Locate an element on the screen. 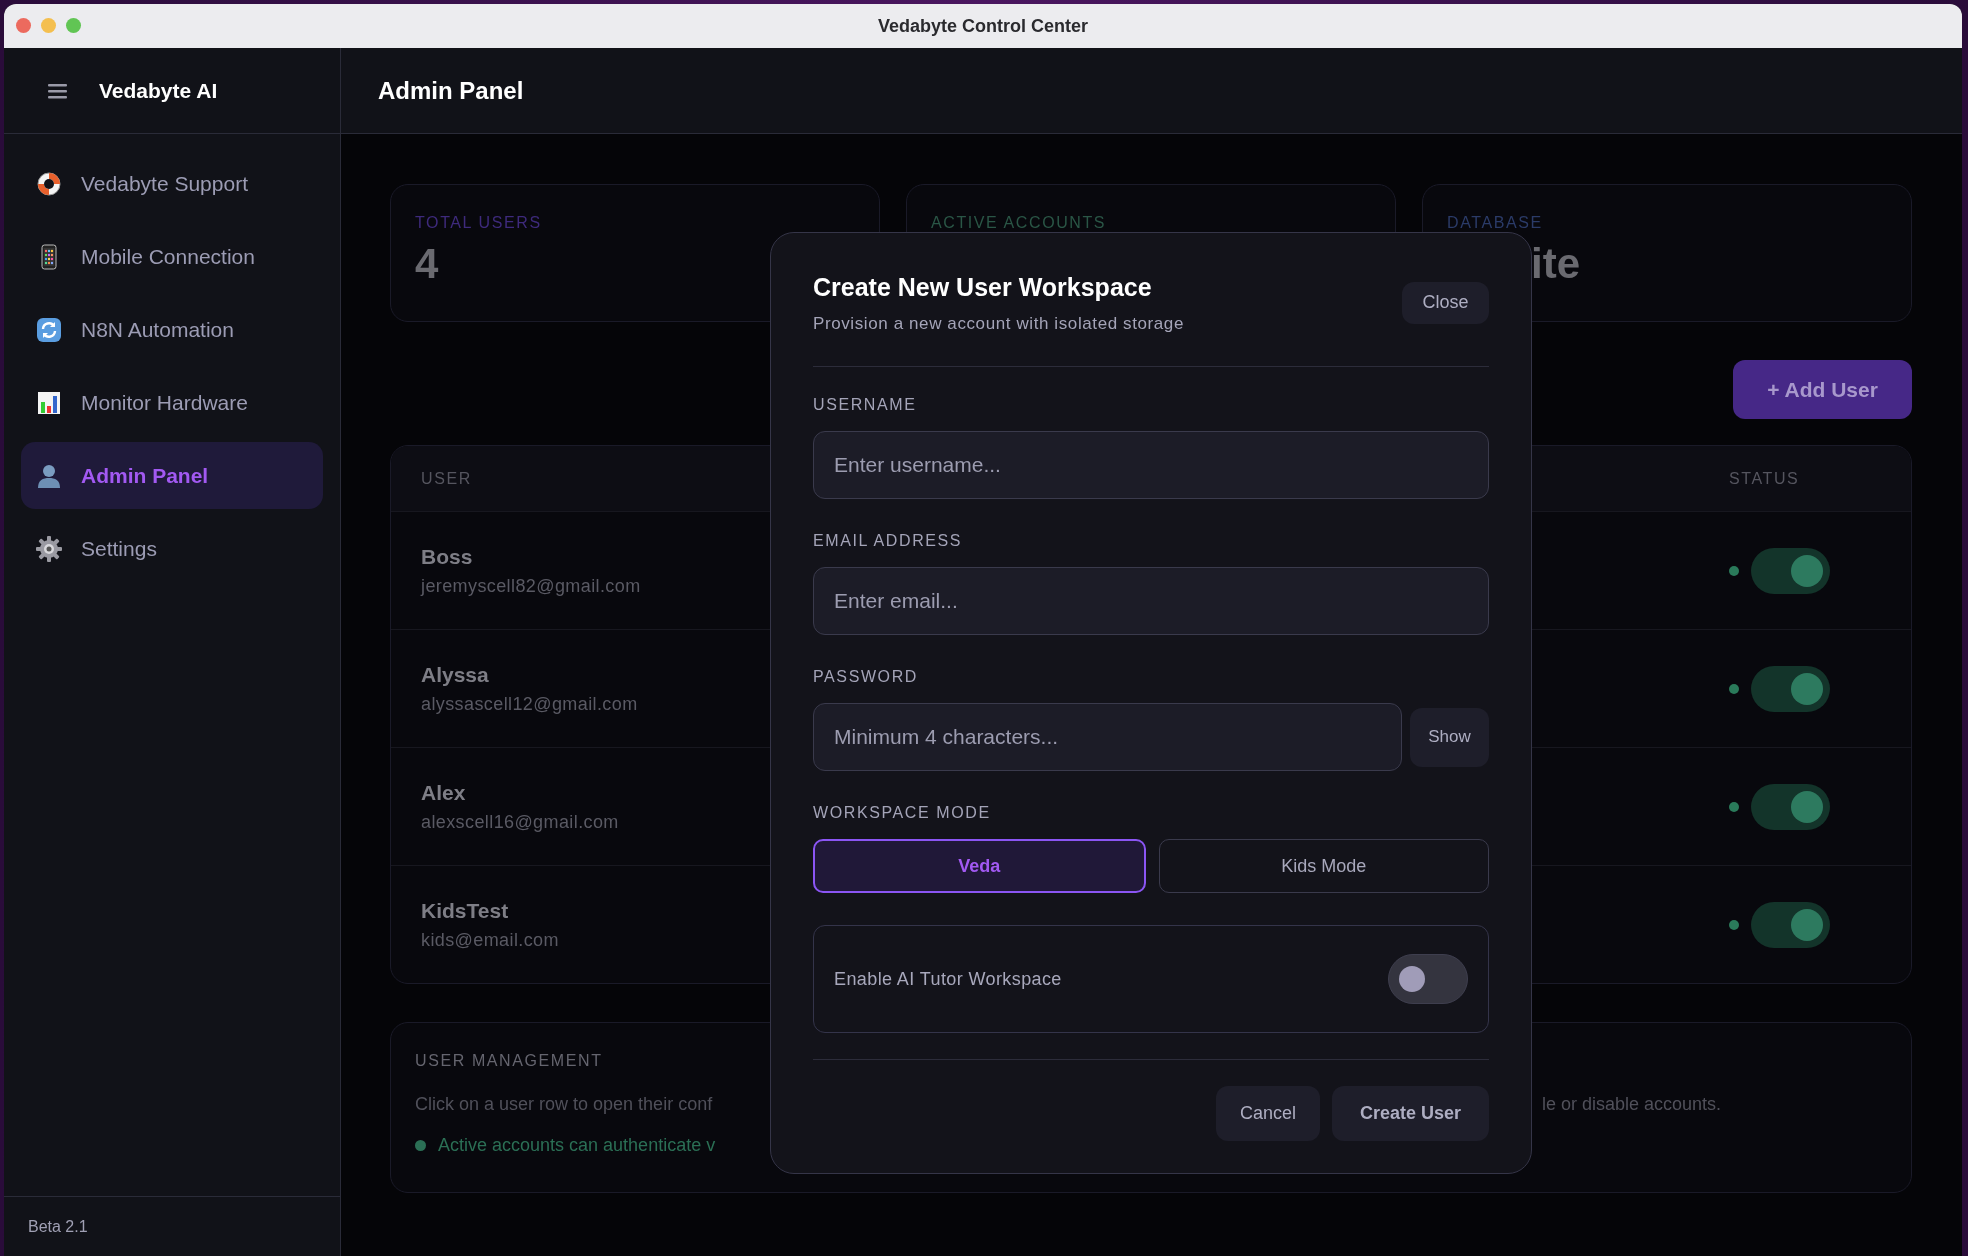 This screenshot has width=1968, height=1256. cancel-button: Cancel is located at coordinates (1267, 1113).